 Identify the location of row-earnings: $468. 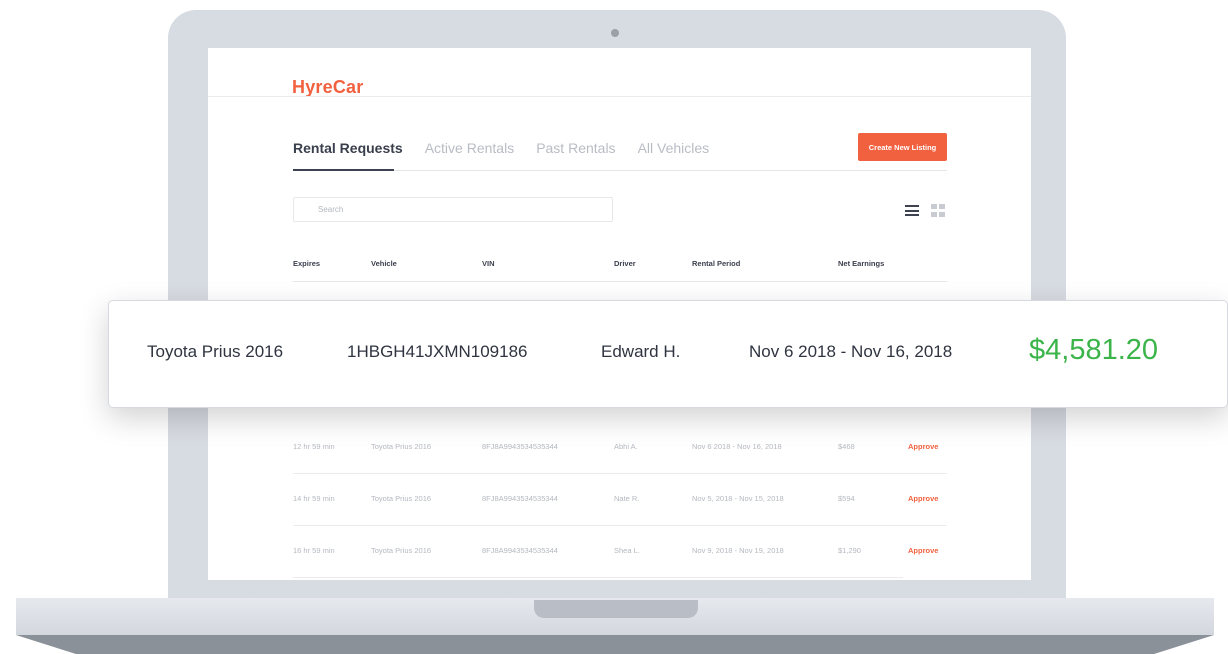
(846, 446).